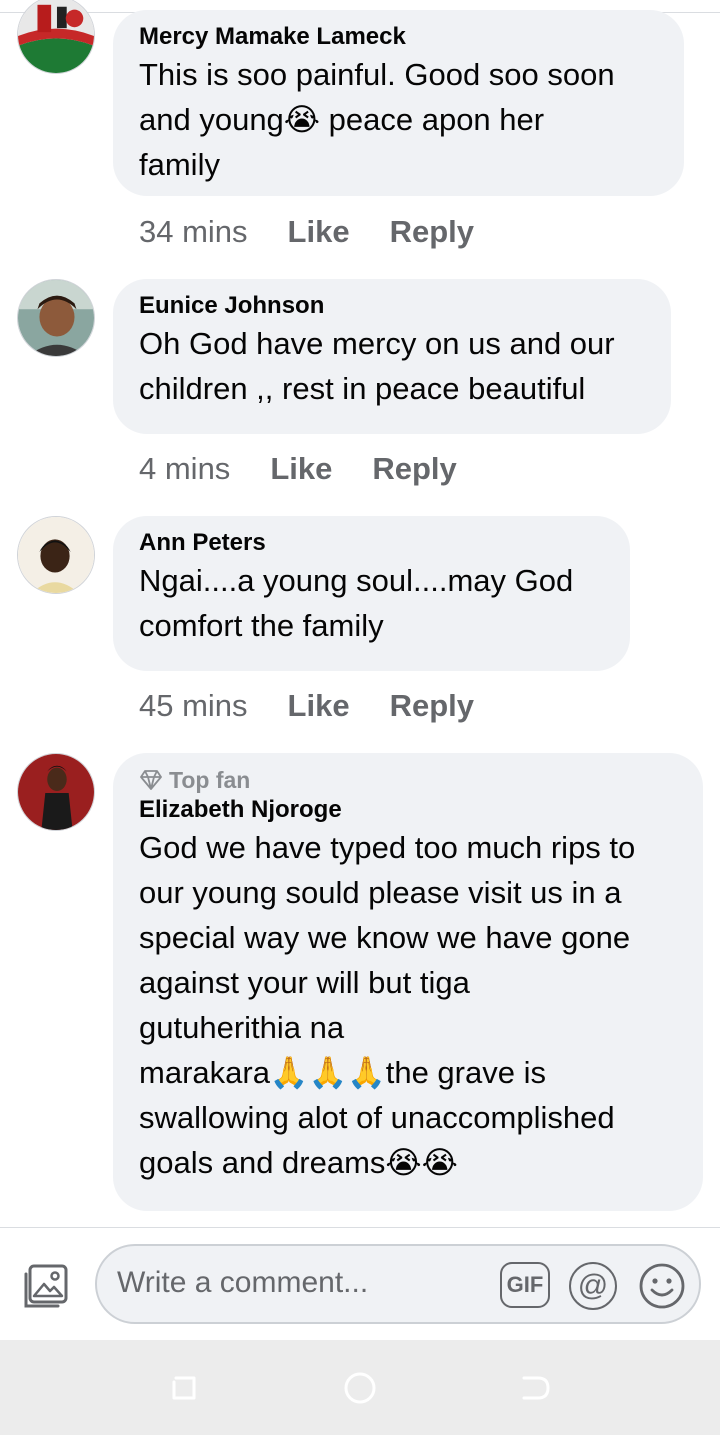 The image size is (720, 1435). I want to click on home-icon, so click(360, 1388).